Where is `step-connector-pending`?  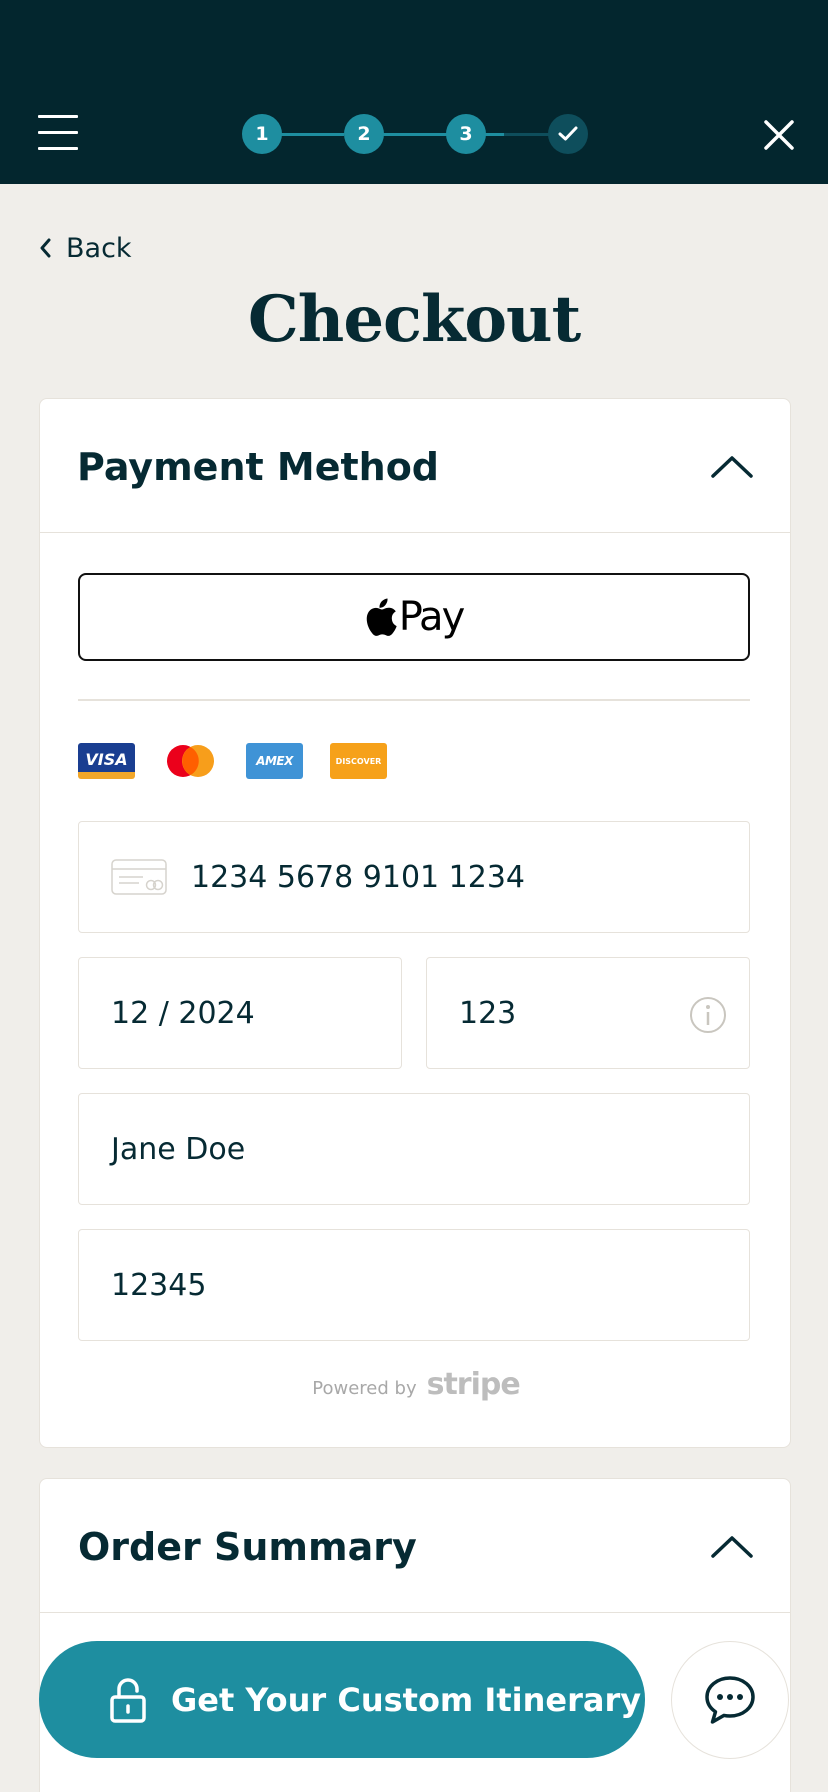
step-connector-pending is located at coordinates (528, 134).